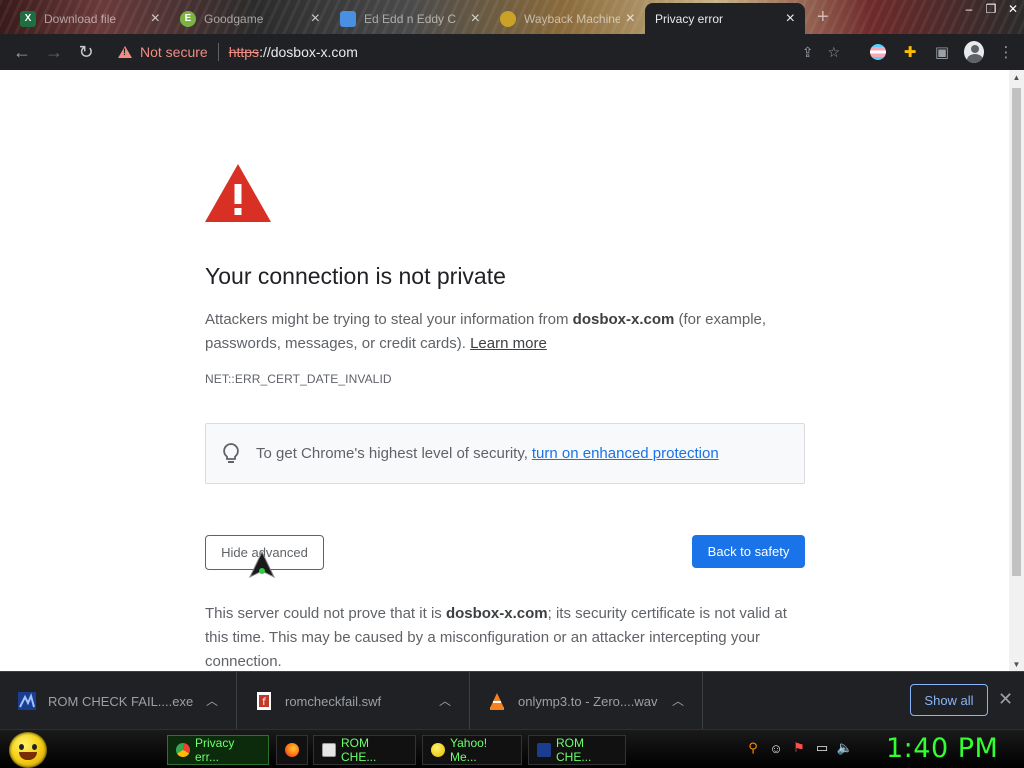 The width and height of the screenshot is (1024, 768). I want to click on download-item: f romcheckfail.swf ︿, so click(353, 701).